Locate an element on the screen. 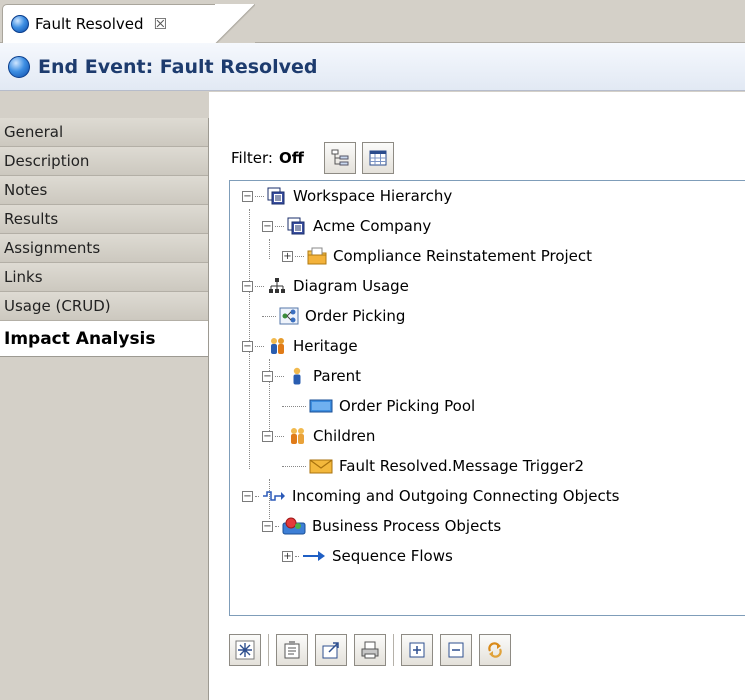  tree-row-label: Workspace Hierarchy is located at coordinates (373, 196).